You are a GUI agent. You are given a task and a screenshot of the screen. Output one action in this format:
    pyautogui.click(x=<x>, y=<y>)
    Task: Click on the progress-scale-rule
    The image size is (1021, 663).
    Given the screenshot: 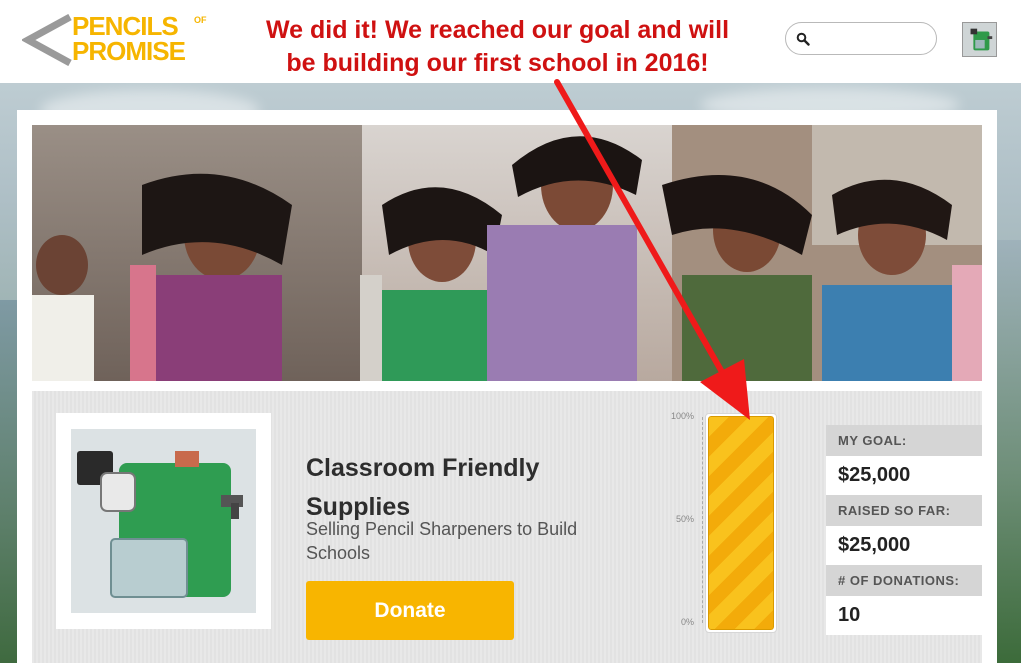 What is the action you would take?
    pyautogui.click(x=702, y=520)
    